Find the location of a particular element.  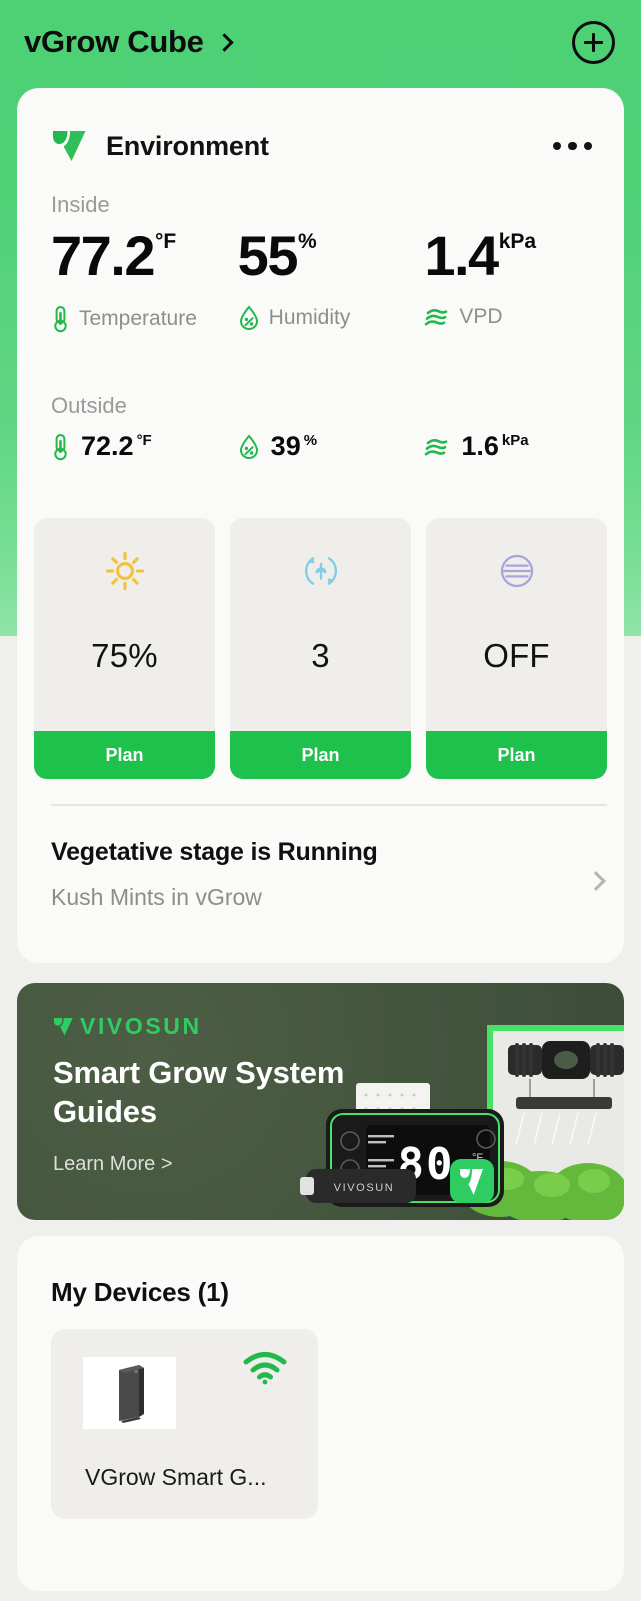

metric-value: 1.4 is located at coordinates (461, 255).